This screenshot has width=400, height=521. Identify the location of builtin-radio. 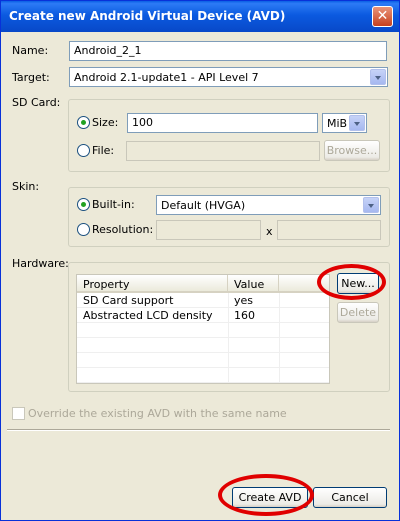
(83, 204).